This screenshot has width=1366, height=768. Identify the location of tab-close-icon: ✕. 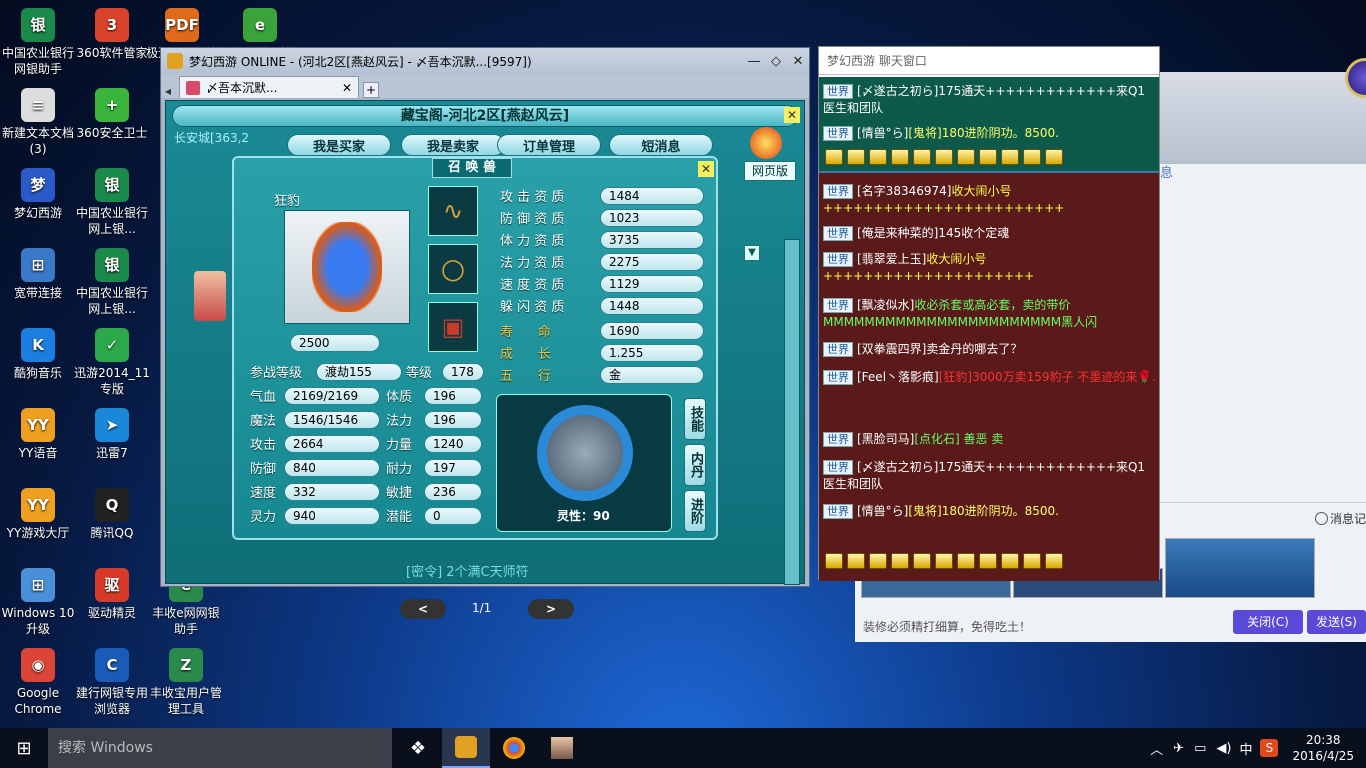
(347, 88).